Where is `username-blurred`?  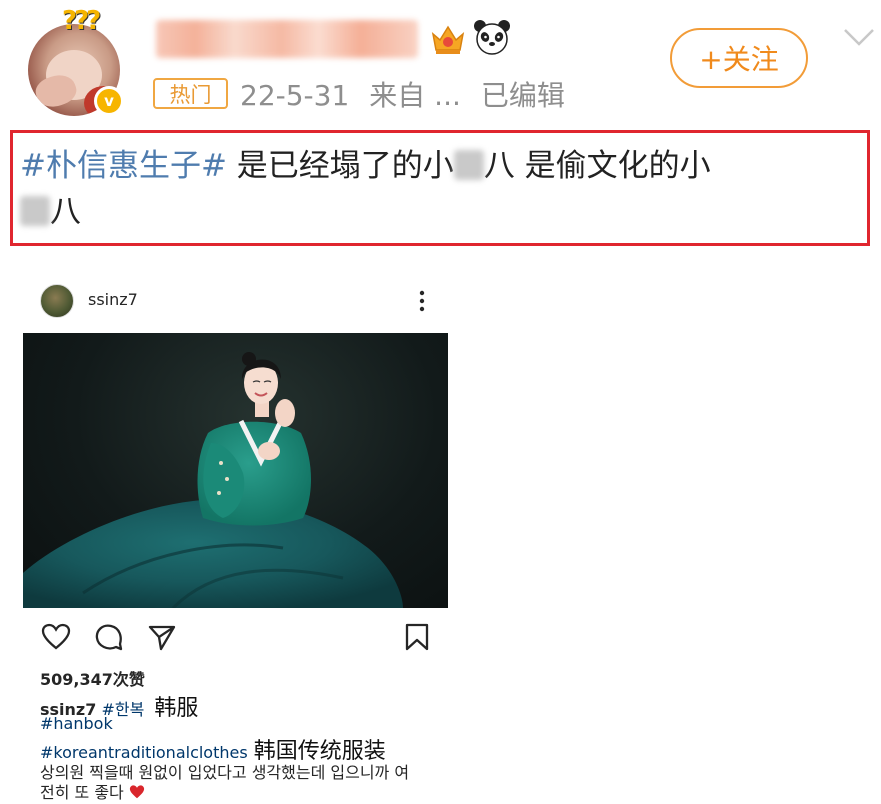 username-blurred is located at coordinates (287, 39).